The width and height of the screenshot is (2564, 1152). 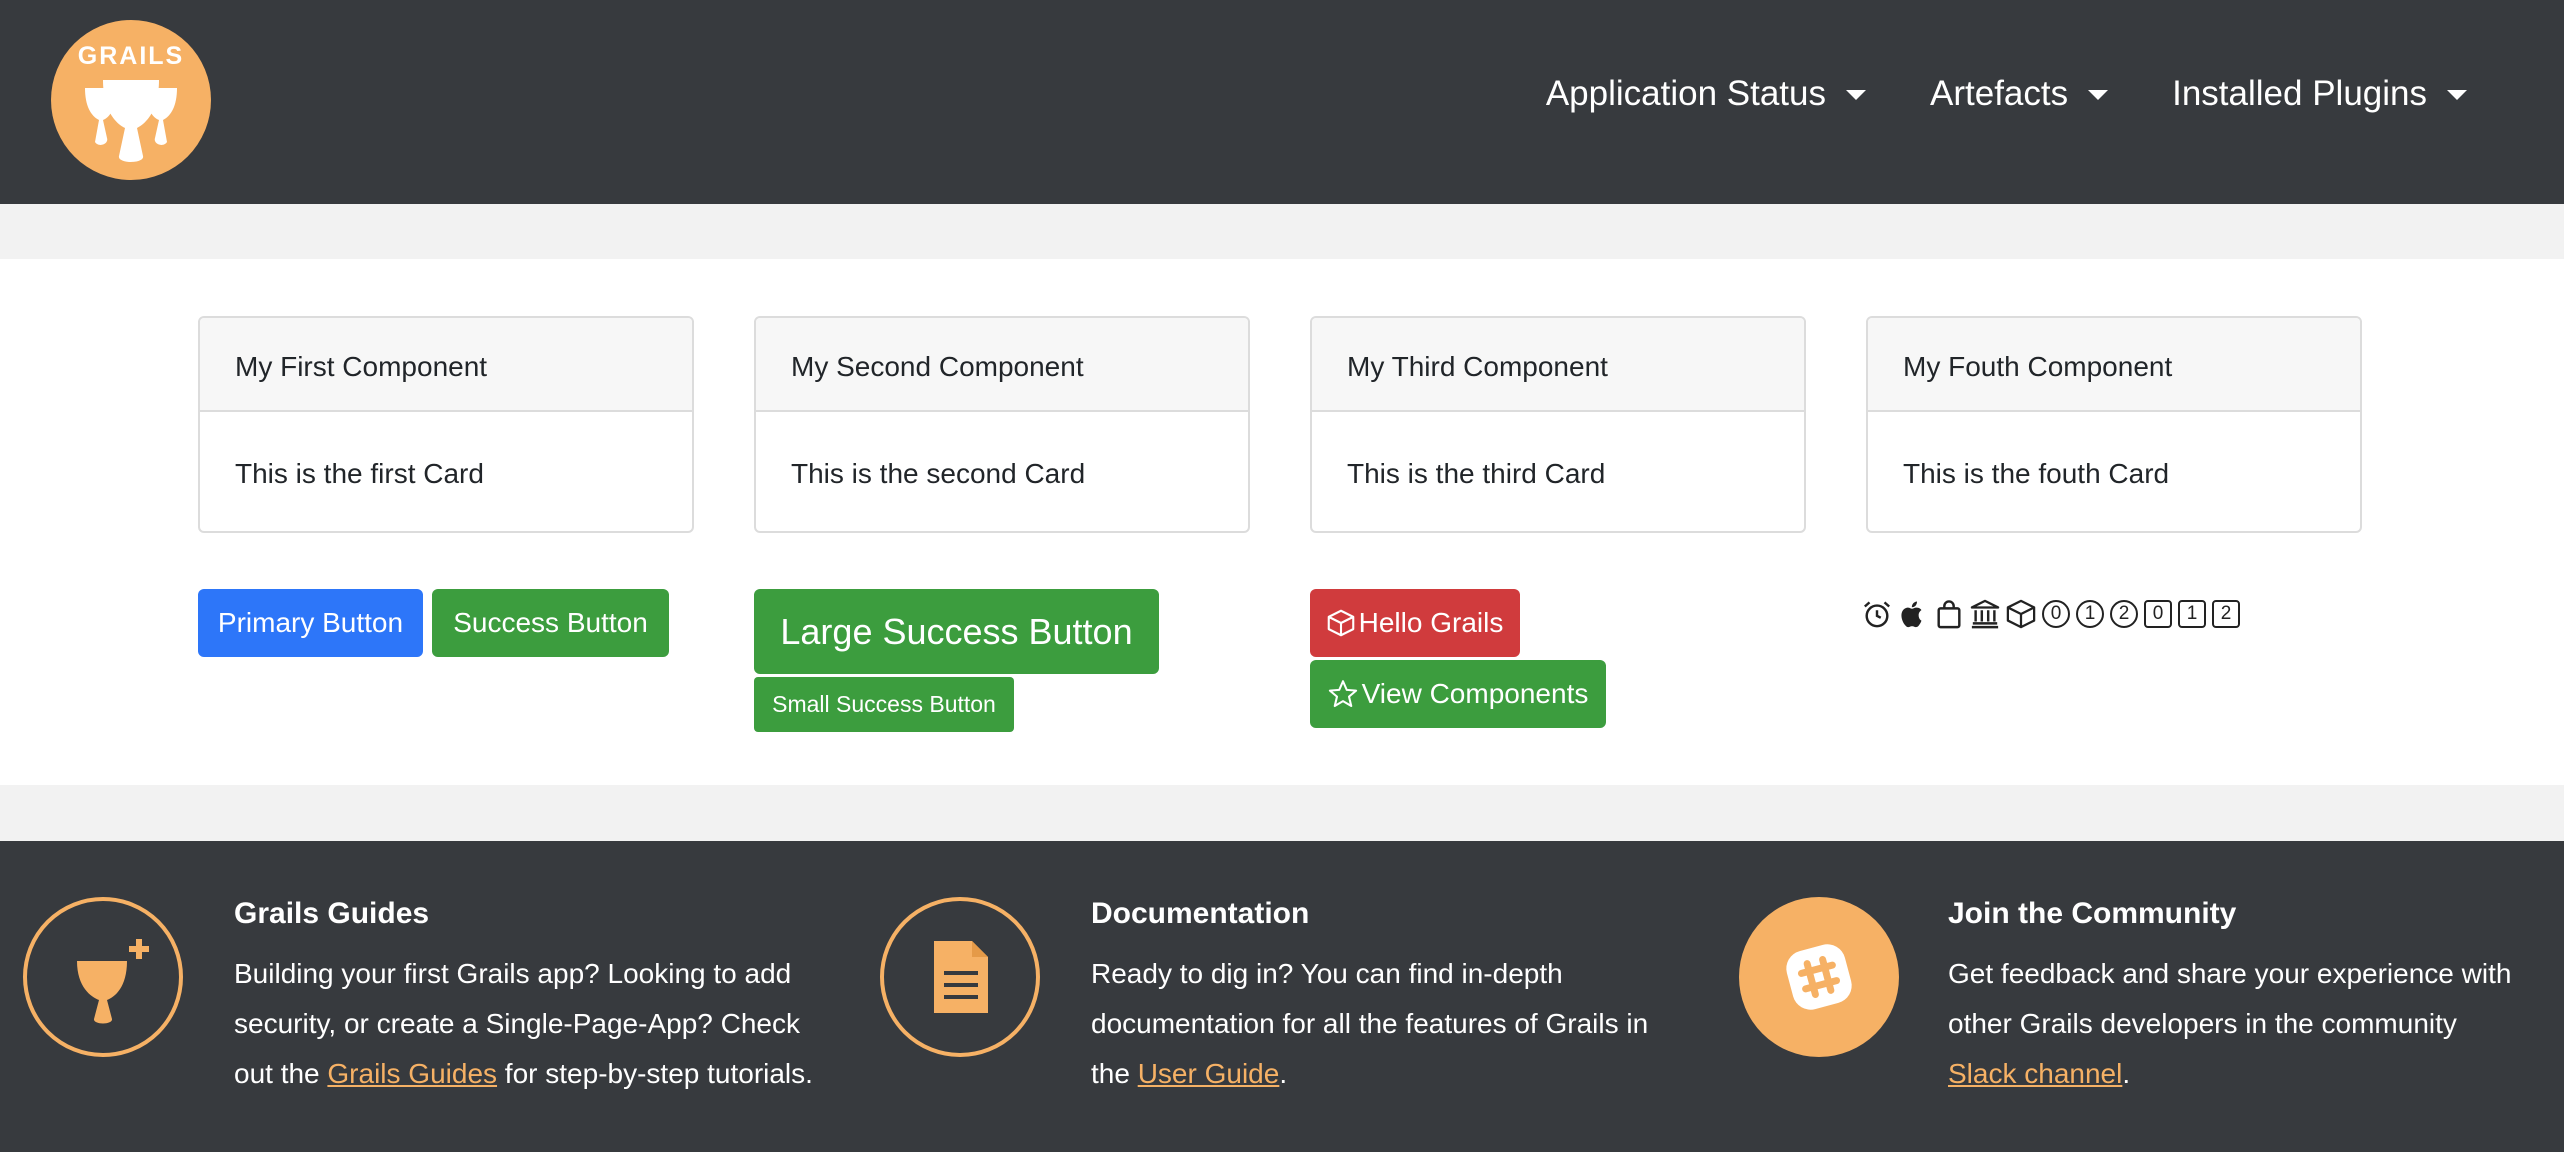 What do you see at coordinates (359, 473) in the screenshot?
I see `card-body: This is the first Card` at bounding box center [359, 473].